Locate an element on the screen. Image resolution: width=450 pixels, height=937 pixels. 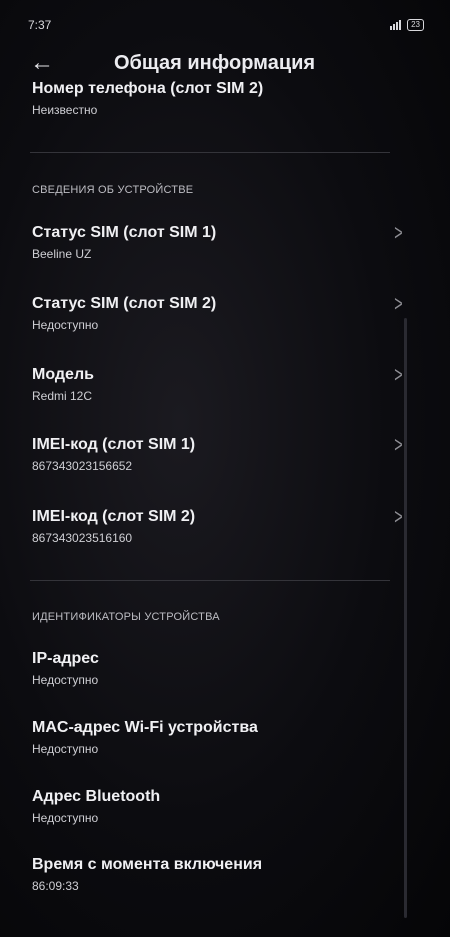
item-value: Redmi 12C is located at coordinates (62, 396).